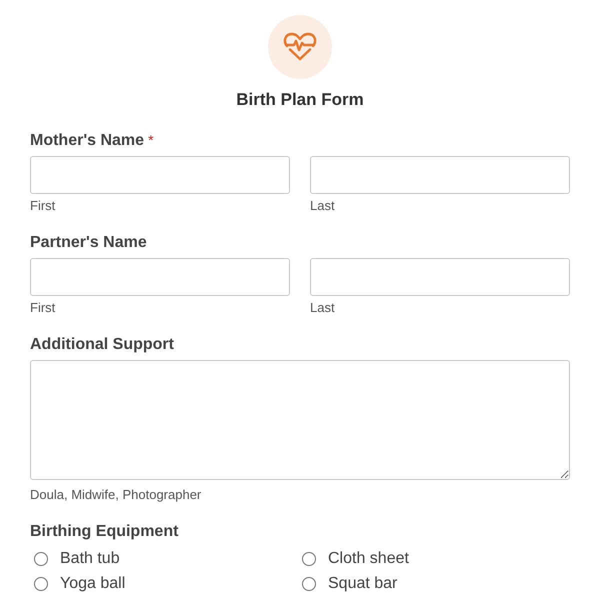  Describe the element at coordinates (363, 584) in the screenshot. I see `option-label: Squat bar` at that location.